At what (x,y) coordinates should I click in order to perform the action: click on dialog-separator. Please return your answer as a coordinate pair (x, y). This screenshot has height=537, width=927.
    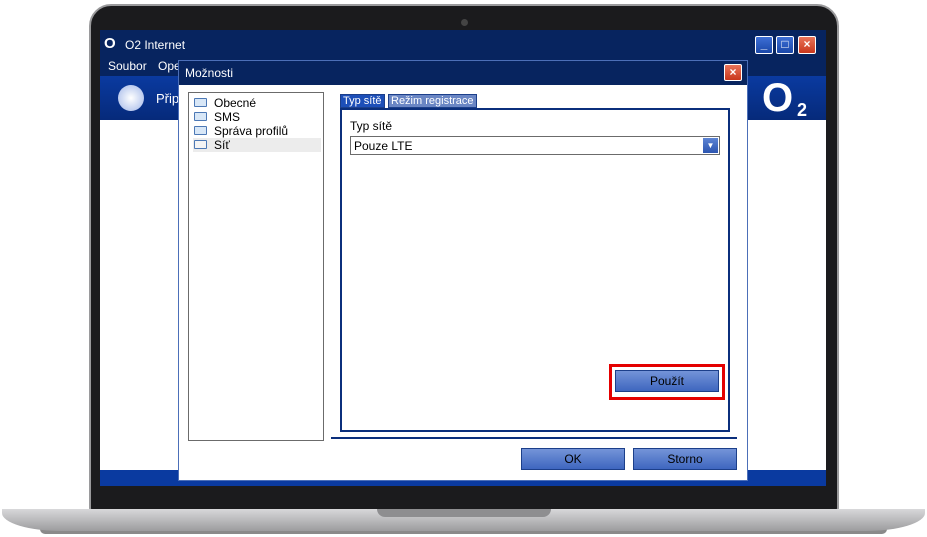
    Looking at the image, I should click on (534, 438).